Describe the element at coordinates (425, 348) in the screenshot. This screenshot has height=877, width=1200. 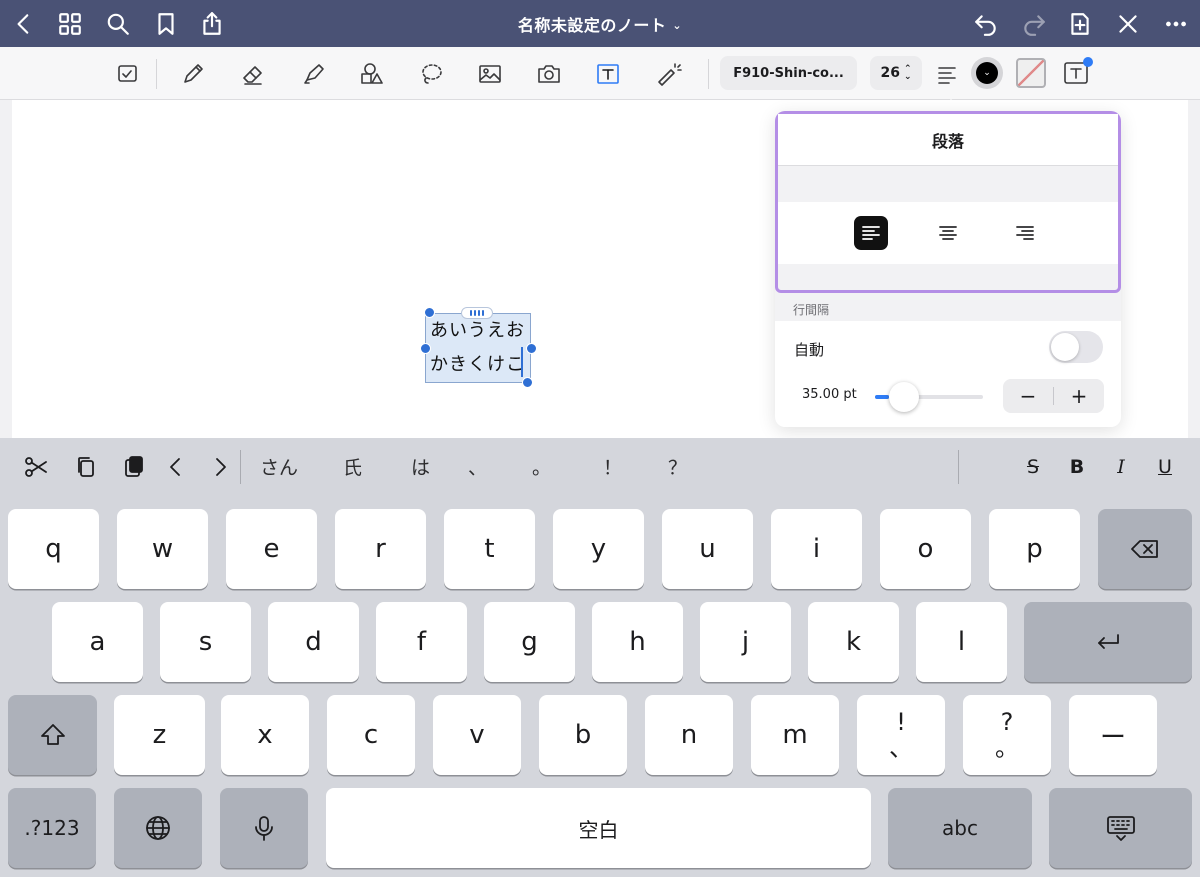
I see `resize-handle-left` at that location.